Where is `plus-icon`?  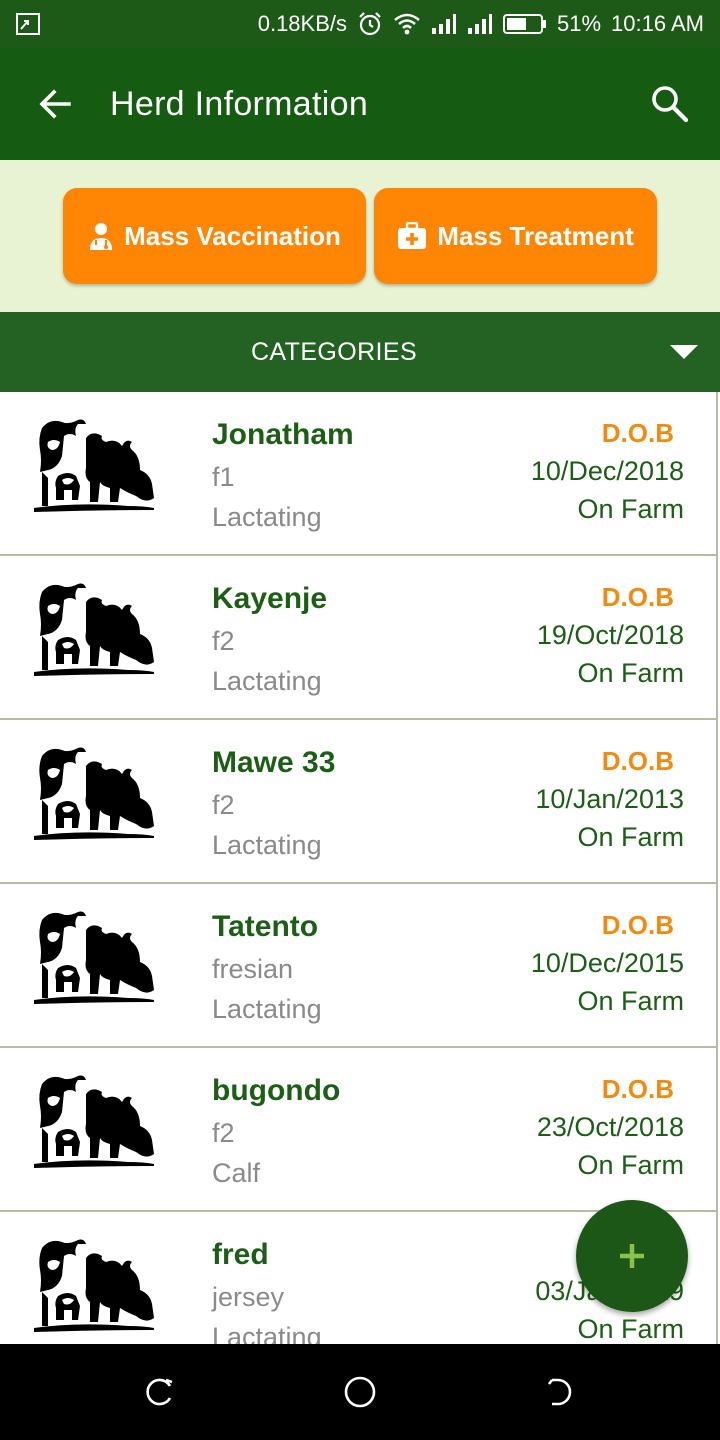
plus-icon is located at coordinates (632, 1256).